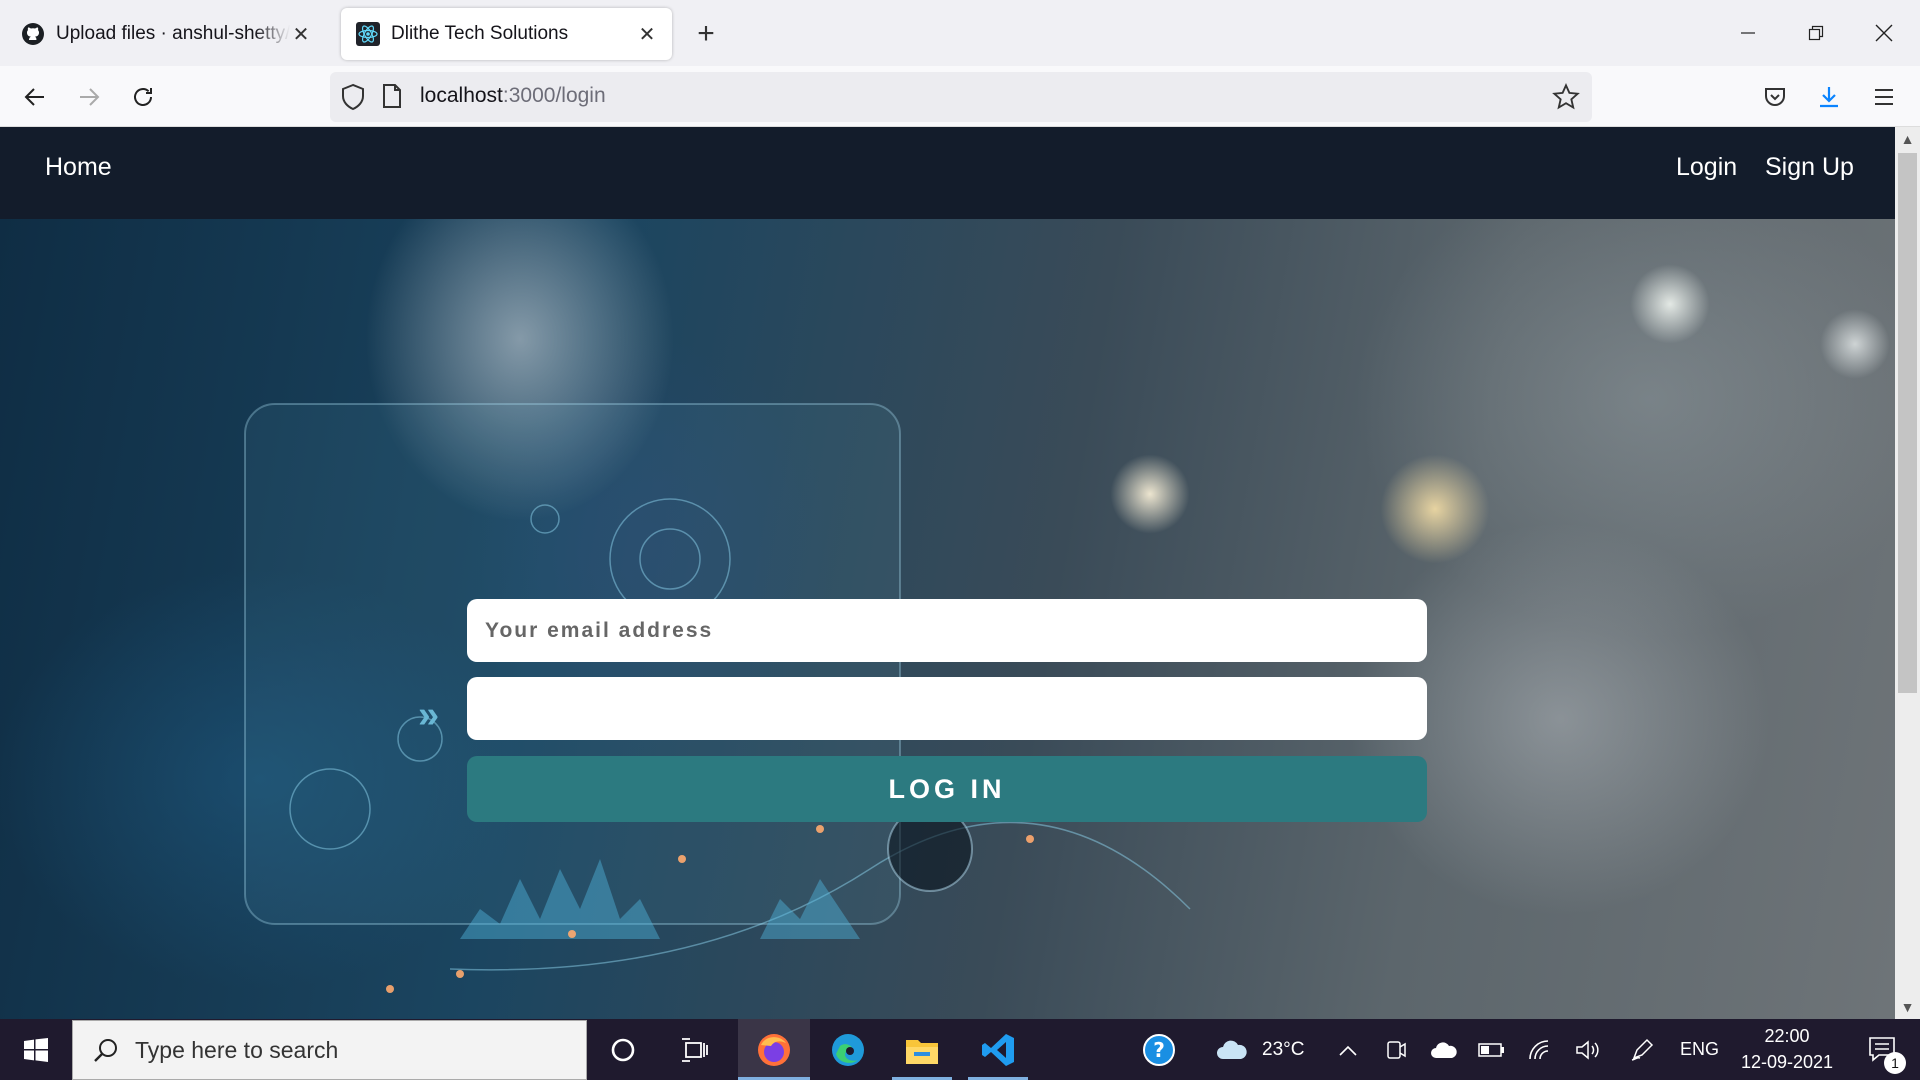 Image resolution: width=1920 pixels, height=1080 pixels. Describe the element at coordinates (1283, 1050) in the screenshot. I see `weather-temperature: 23°C` at that location.